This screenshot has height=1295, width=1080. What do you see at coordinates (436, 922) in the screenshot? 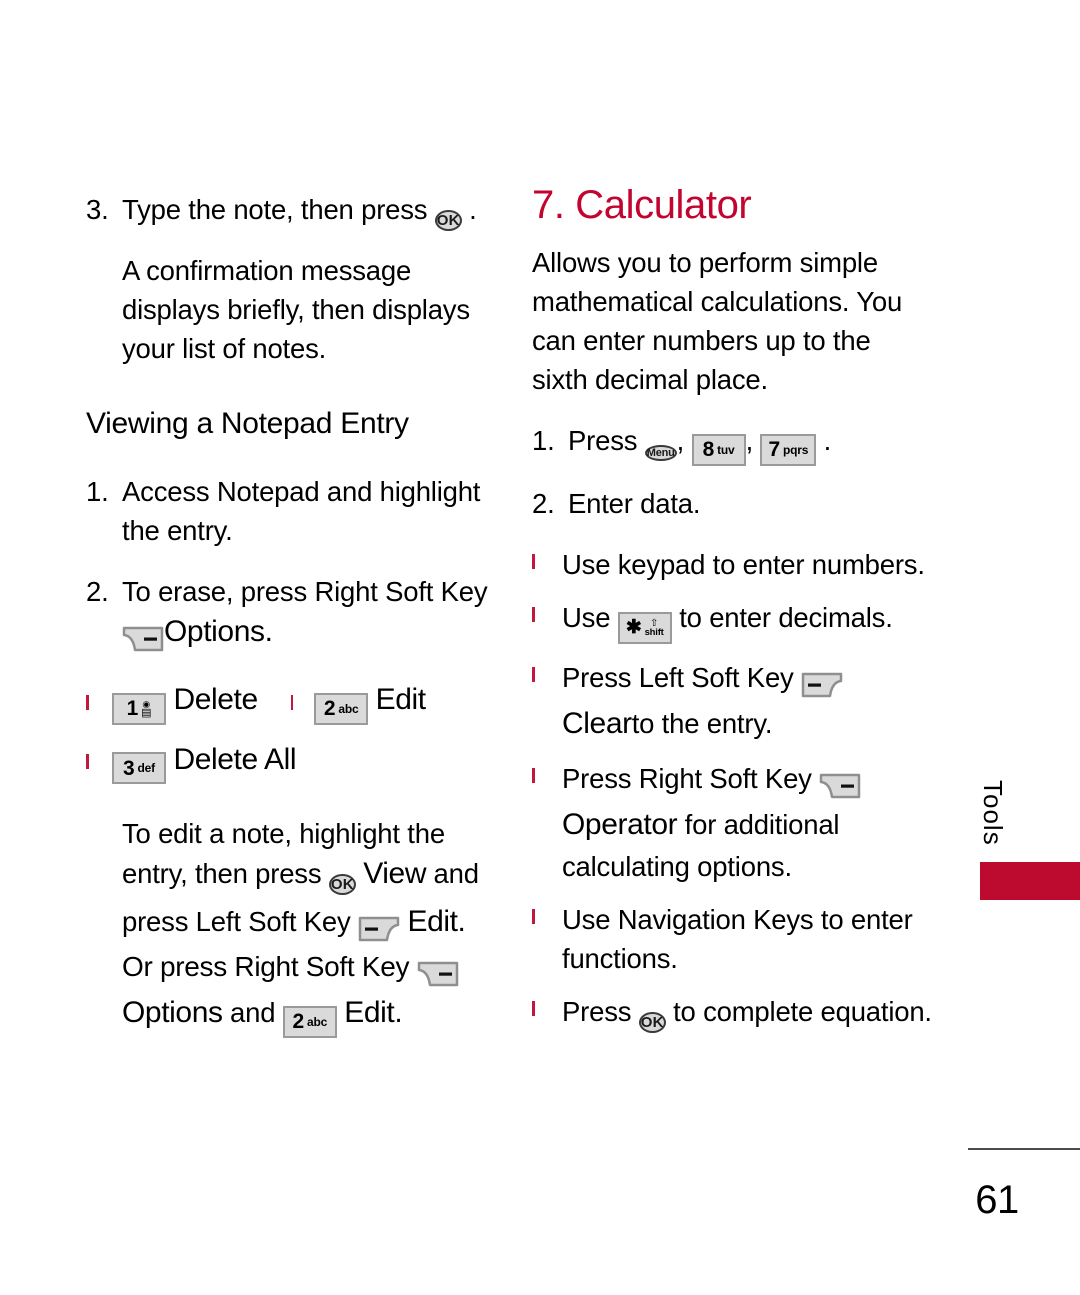
I see `left-edit-note-edit-label: Edit.` at bounding box center [436, 922].